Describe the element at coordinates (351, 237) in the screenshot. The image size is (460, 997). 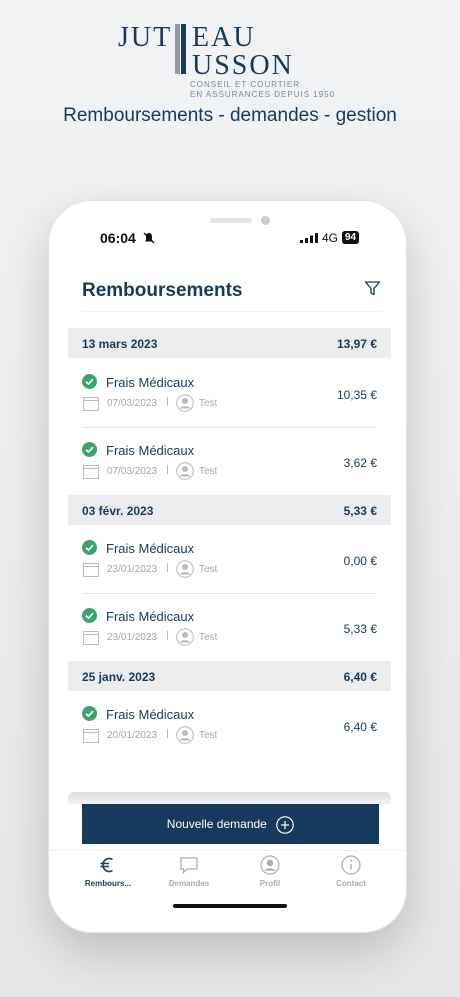
I see `battery-indicator: 94` at that location.